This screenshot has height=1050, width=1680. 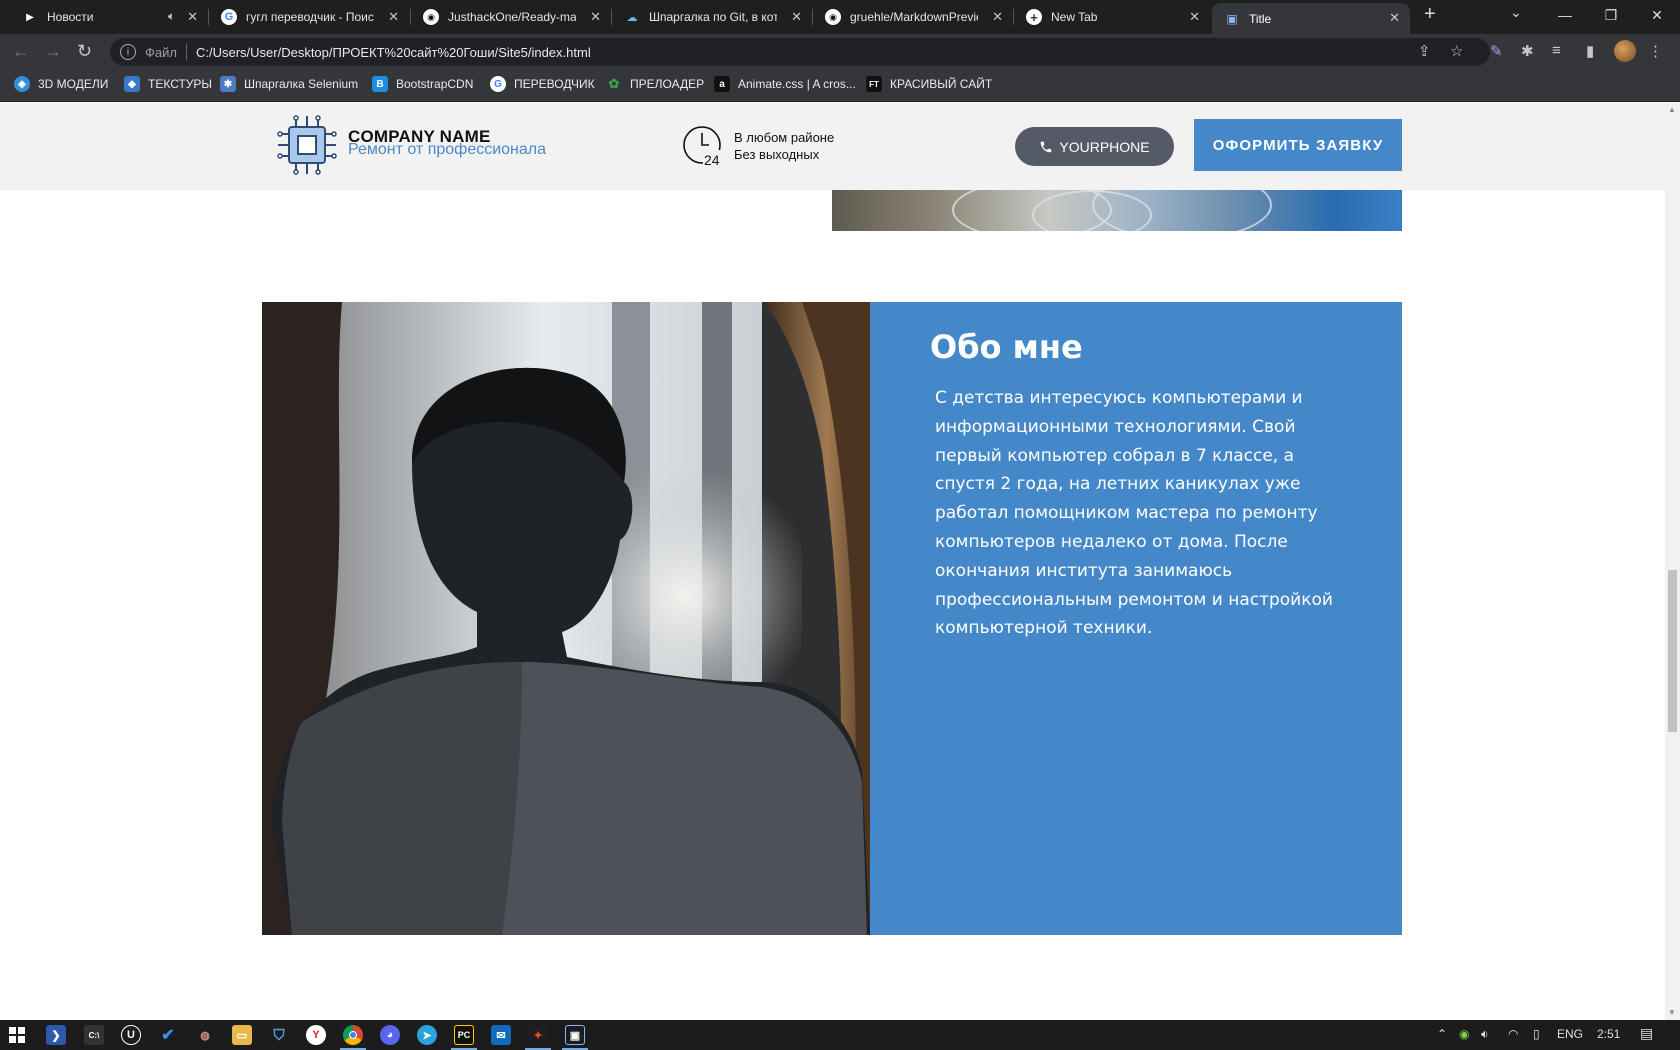 What do you see at coordinates (205, 1035) in the screenshot?
I see `game-icon: ◍` at bounding box center [205, 1035].